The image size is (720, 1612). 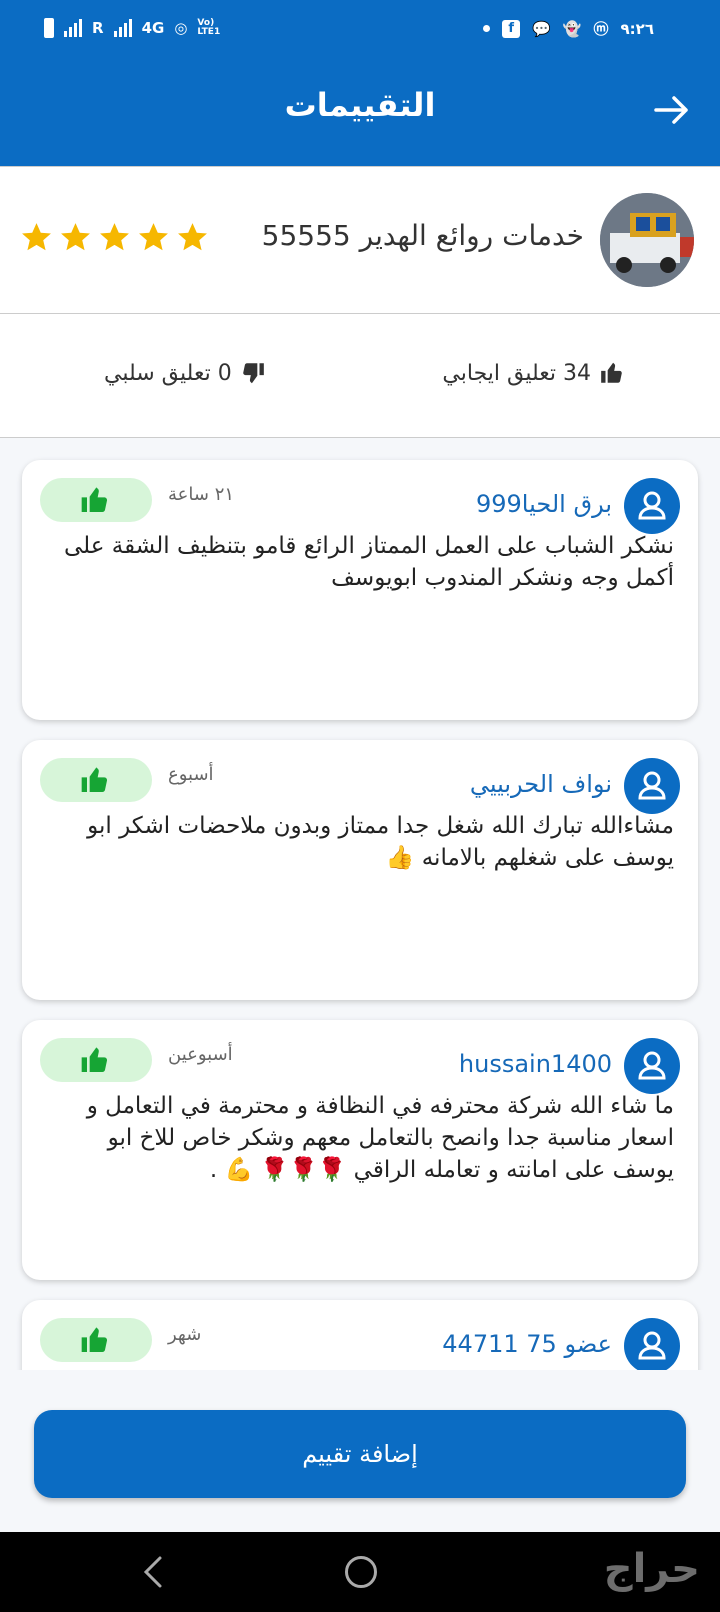 I want to click on system-nav-bar: حراج, so click(x=360, y=1572).